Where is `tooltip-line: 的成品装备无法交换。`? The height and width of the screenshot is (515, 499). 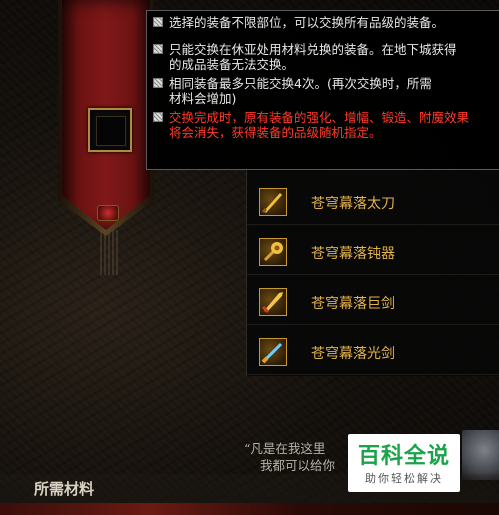 tooltip-line: 的成品装备无法交换。 is located at coordinates (326, 64).